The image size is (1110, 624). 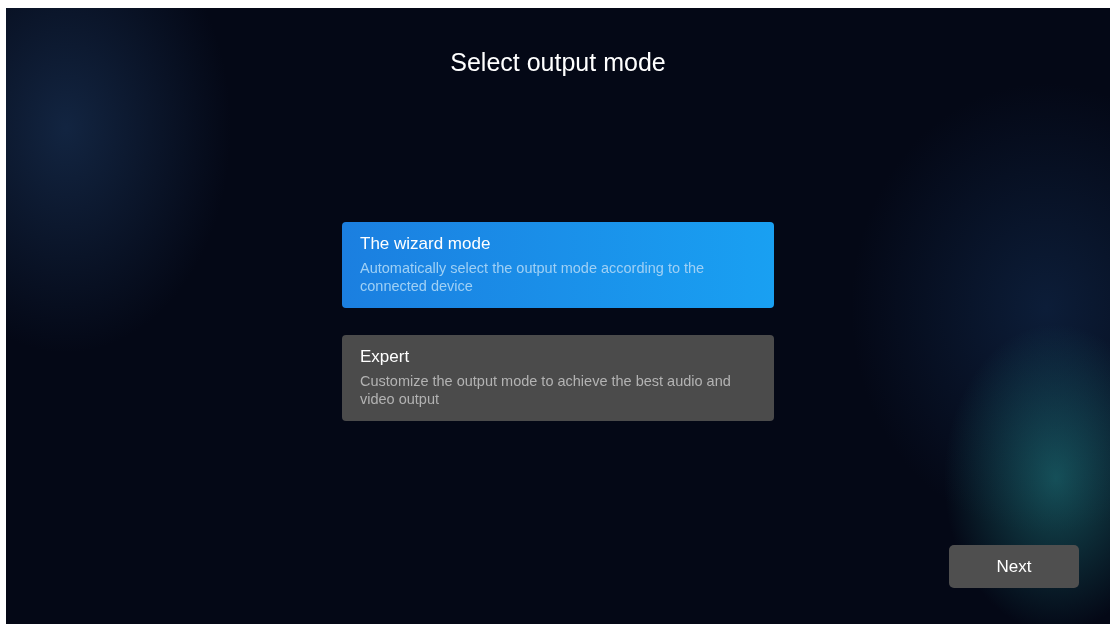 What do you see at coordinates (558, 62) in the screenshot?
I see `page-title: Select output mode` at bounding box center [558, 62].